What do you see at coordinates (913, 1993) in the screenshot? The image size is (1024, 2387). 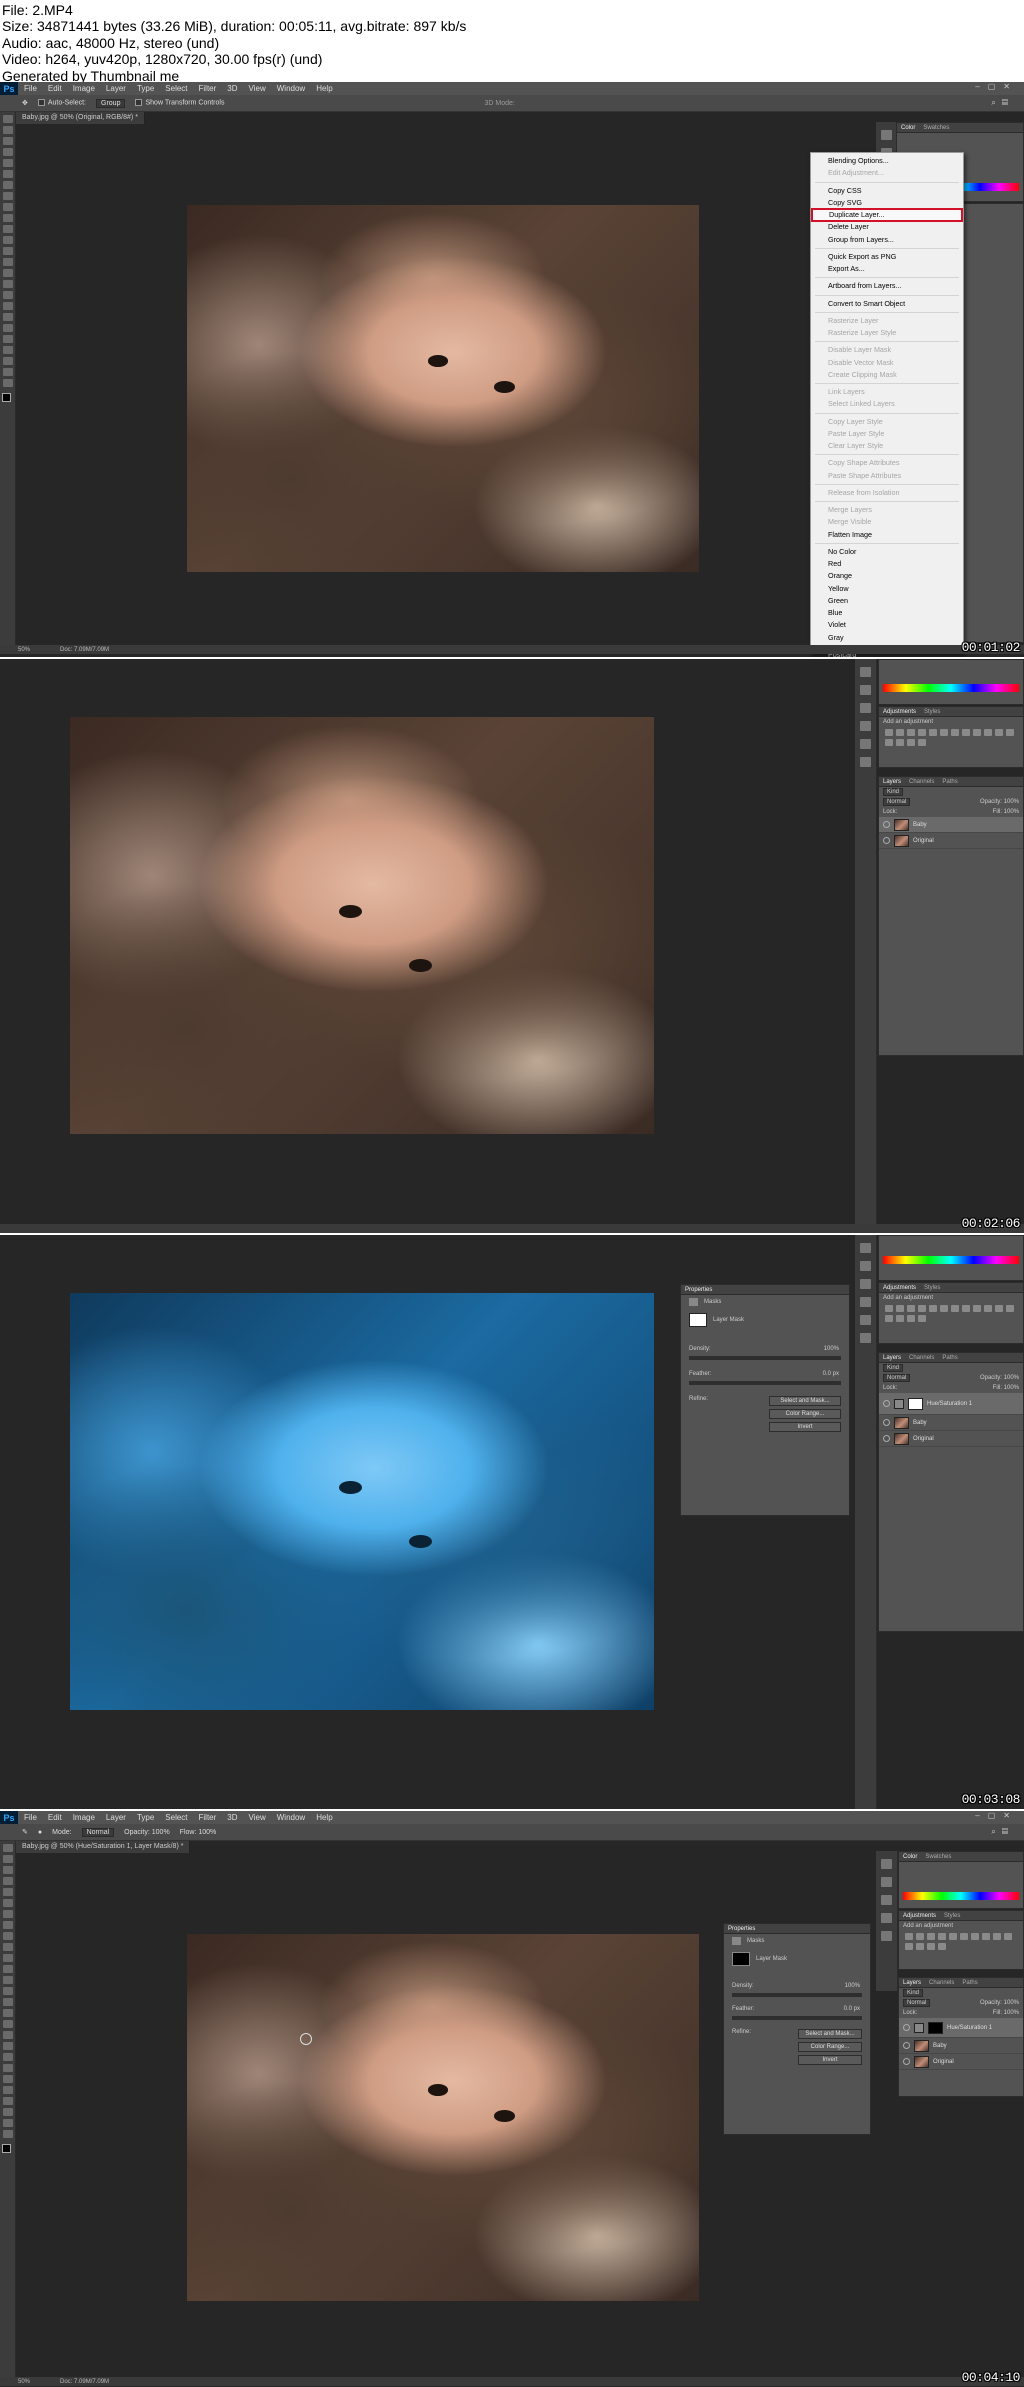 I see `layer-filter-kind: Kind` at bounding box center [913, 1993].